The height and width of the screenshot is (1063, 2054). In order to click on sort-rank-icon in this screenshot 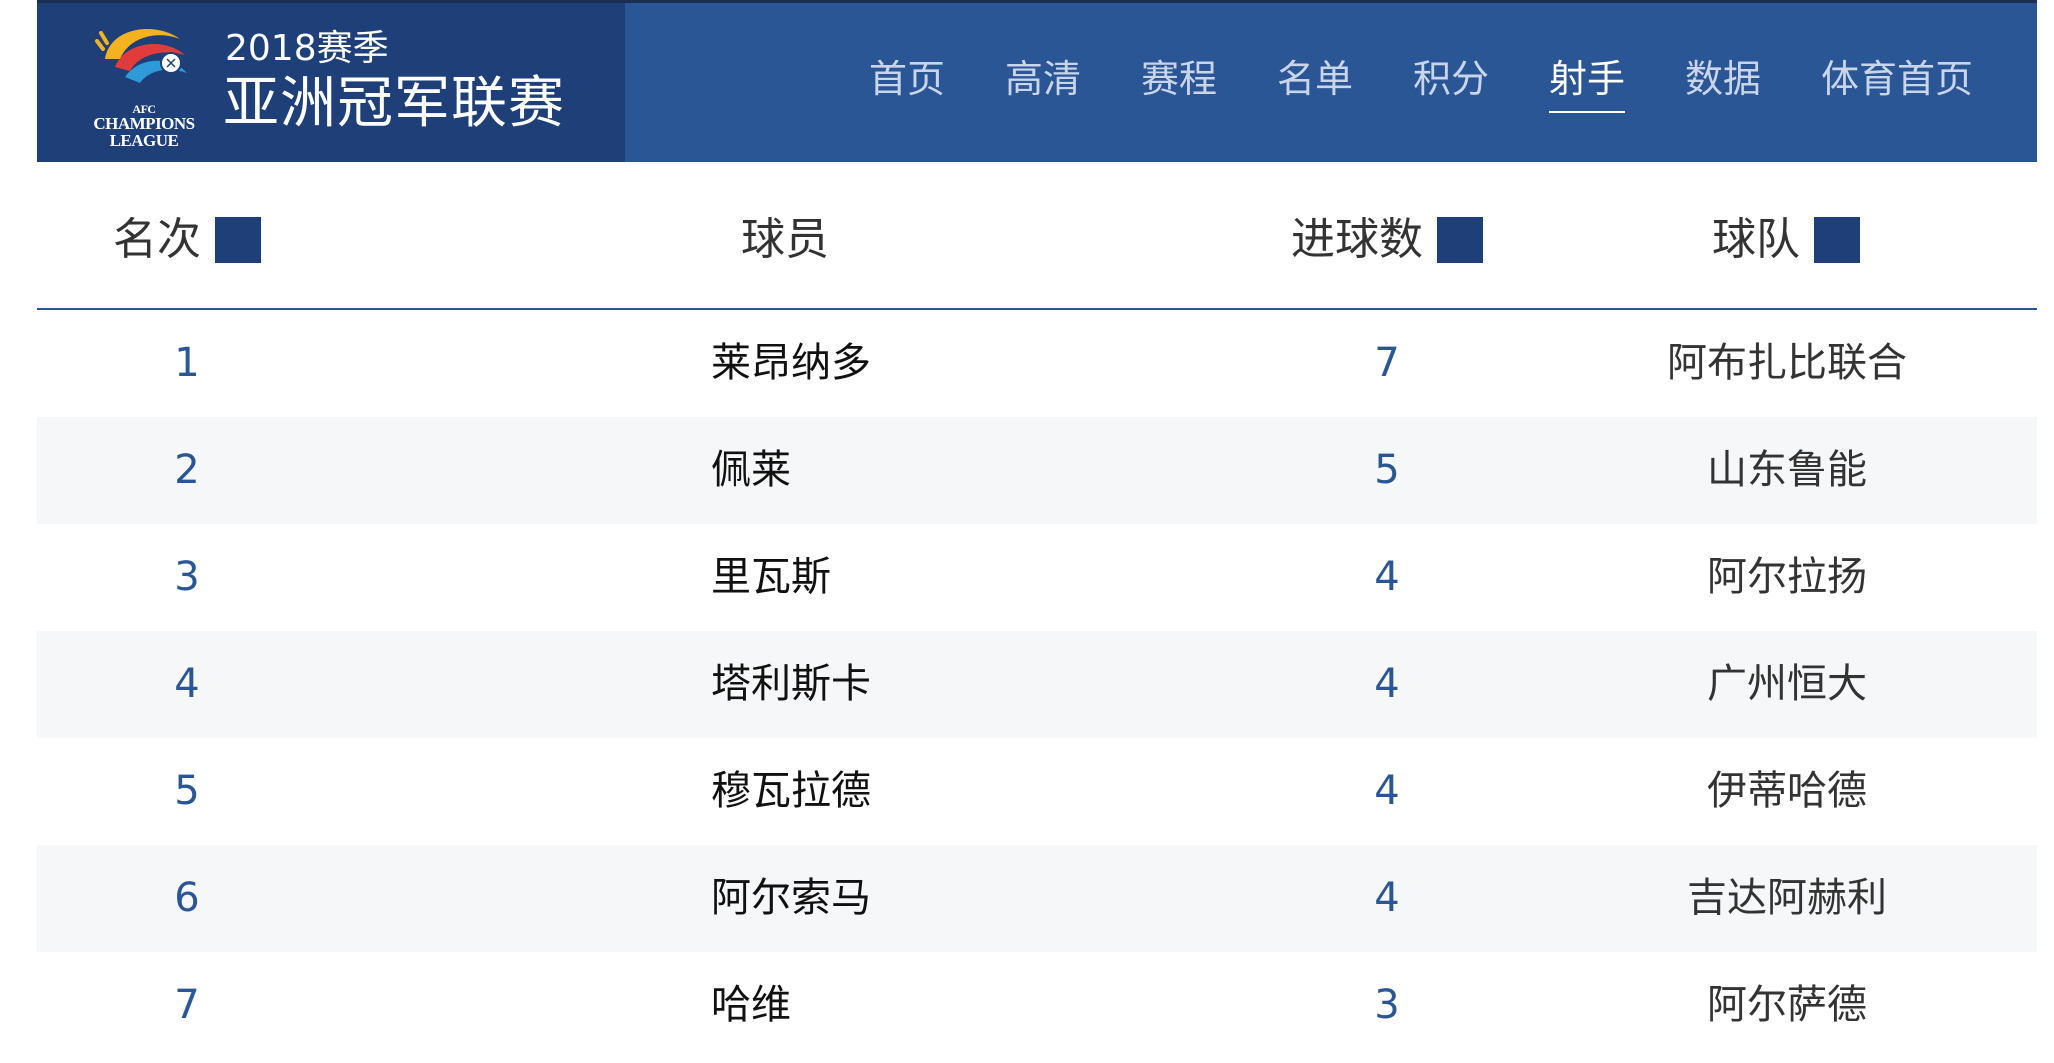, I will do `click(238, 240)`.